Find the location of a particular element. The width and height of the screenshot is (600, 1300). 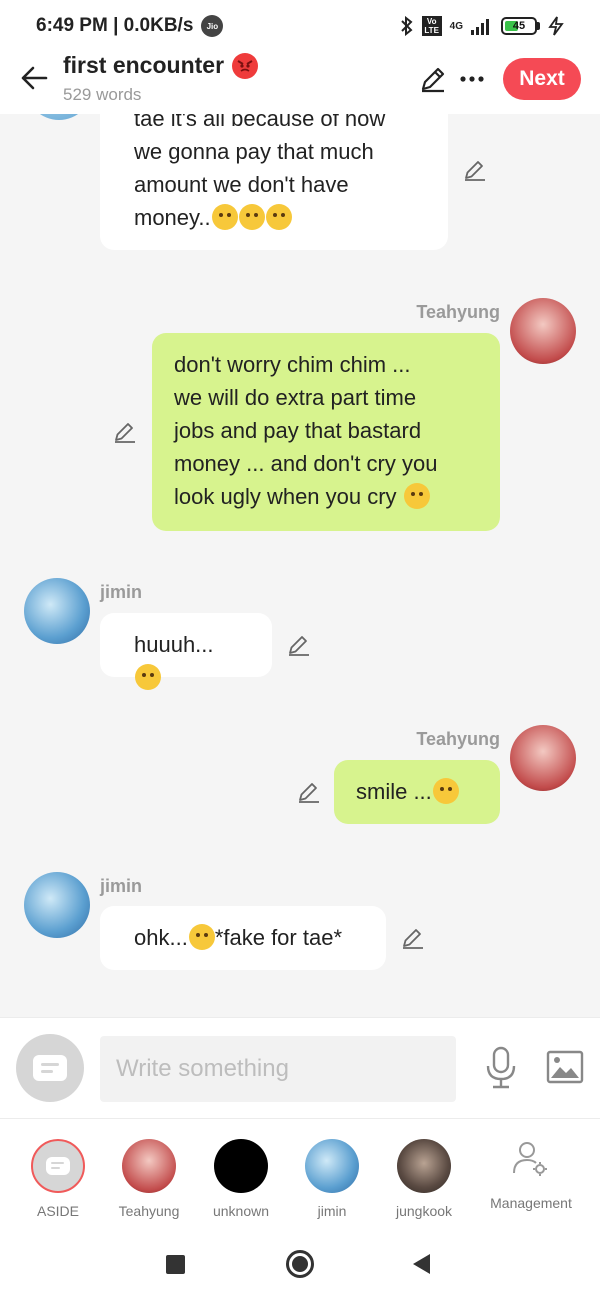

character-jimin: jimin is located at coordinates (332, 1179).